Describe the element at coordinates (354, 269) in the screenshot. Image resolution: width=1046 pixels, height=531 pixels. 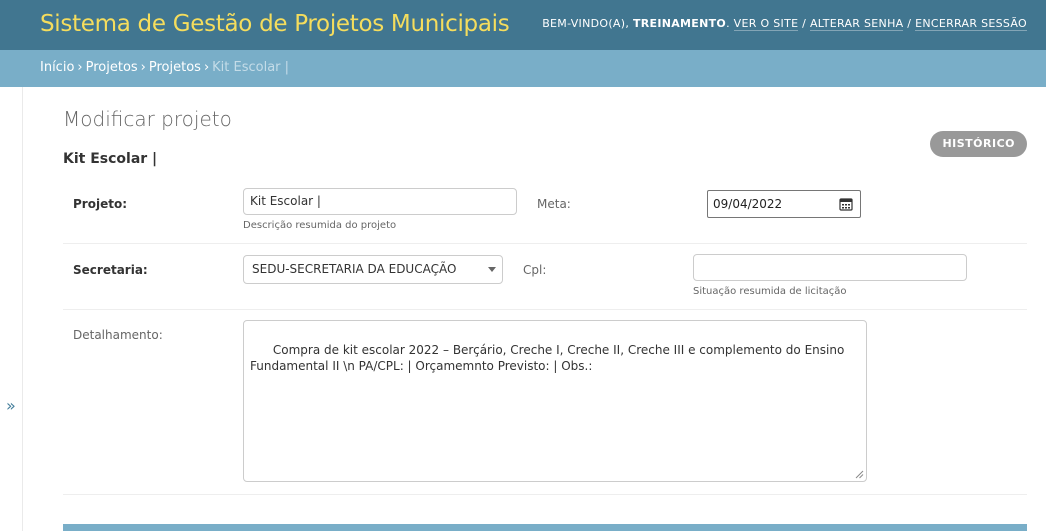
I see `secretaria-selected-value: SEDU-SECRETARIA DA EDUCAÇÃO` at that location.